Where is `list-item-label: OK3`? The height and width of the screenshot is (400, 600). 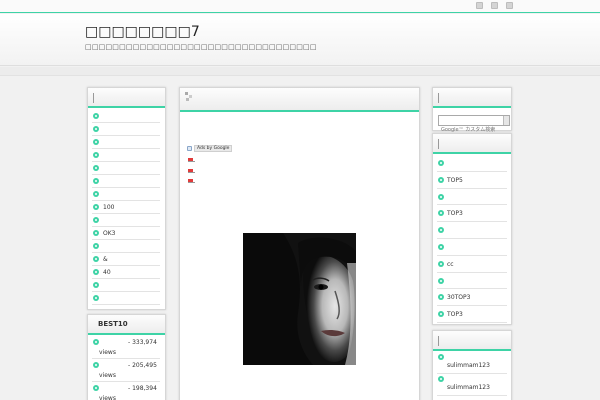
list-item-label: OK3 is located at coordinates (109, 233).